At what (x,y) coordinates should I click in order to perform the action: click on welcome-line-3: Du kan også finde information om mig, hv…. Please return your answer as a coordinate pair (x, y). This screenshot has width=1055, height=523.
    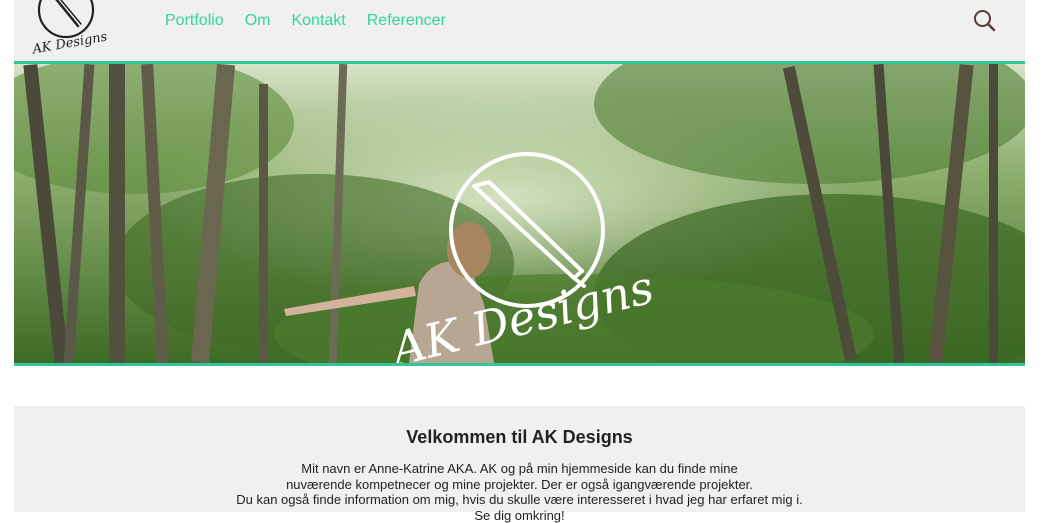
    Looking at the image, I should click on (519, 500).